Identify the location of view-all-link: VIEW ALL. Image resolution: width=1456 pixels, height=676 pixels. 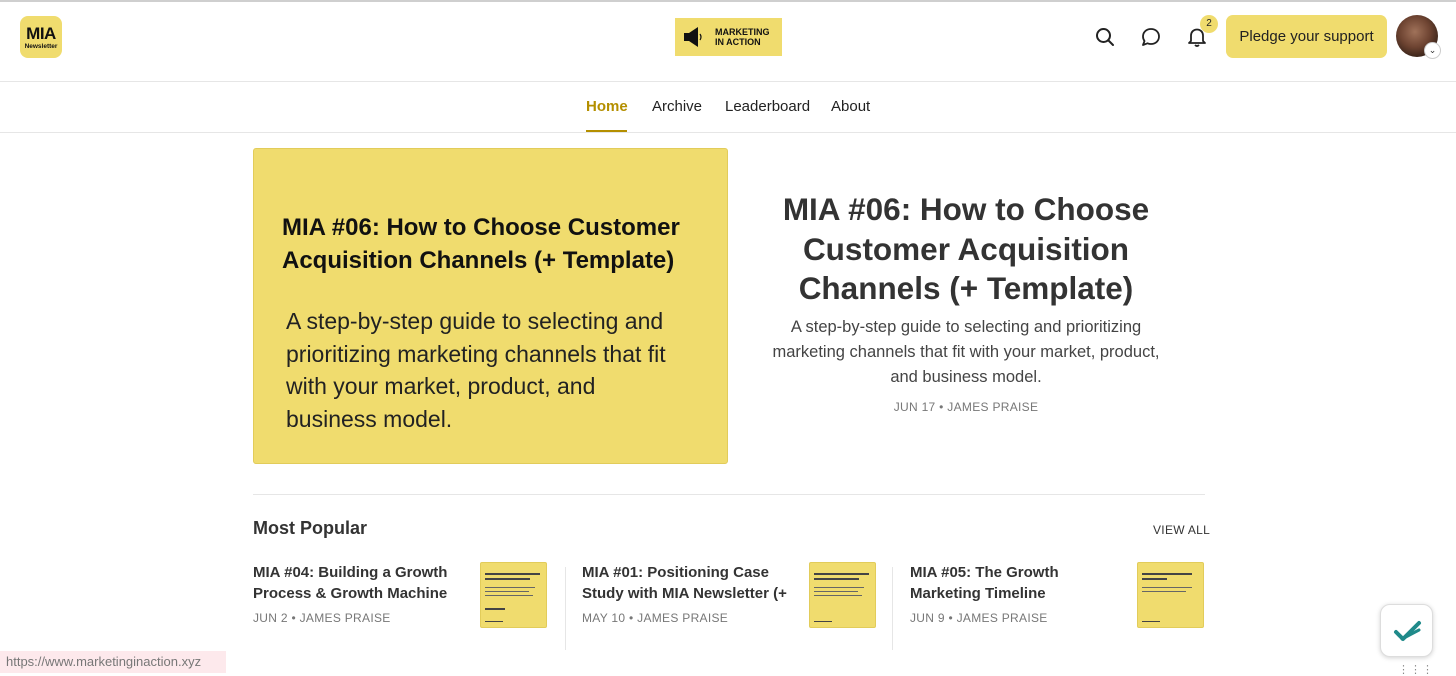
(1181, 530).